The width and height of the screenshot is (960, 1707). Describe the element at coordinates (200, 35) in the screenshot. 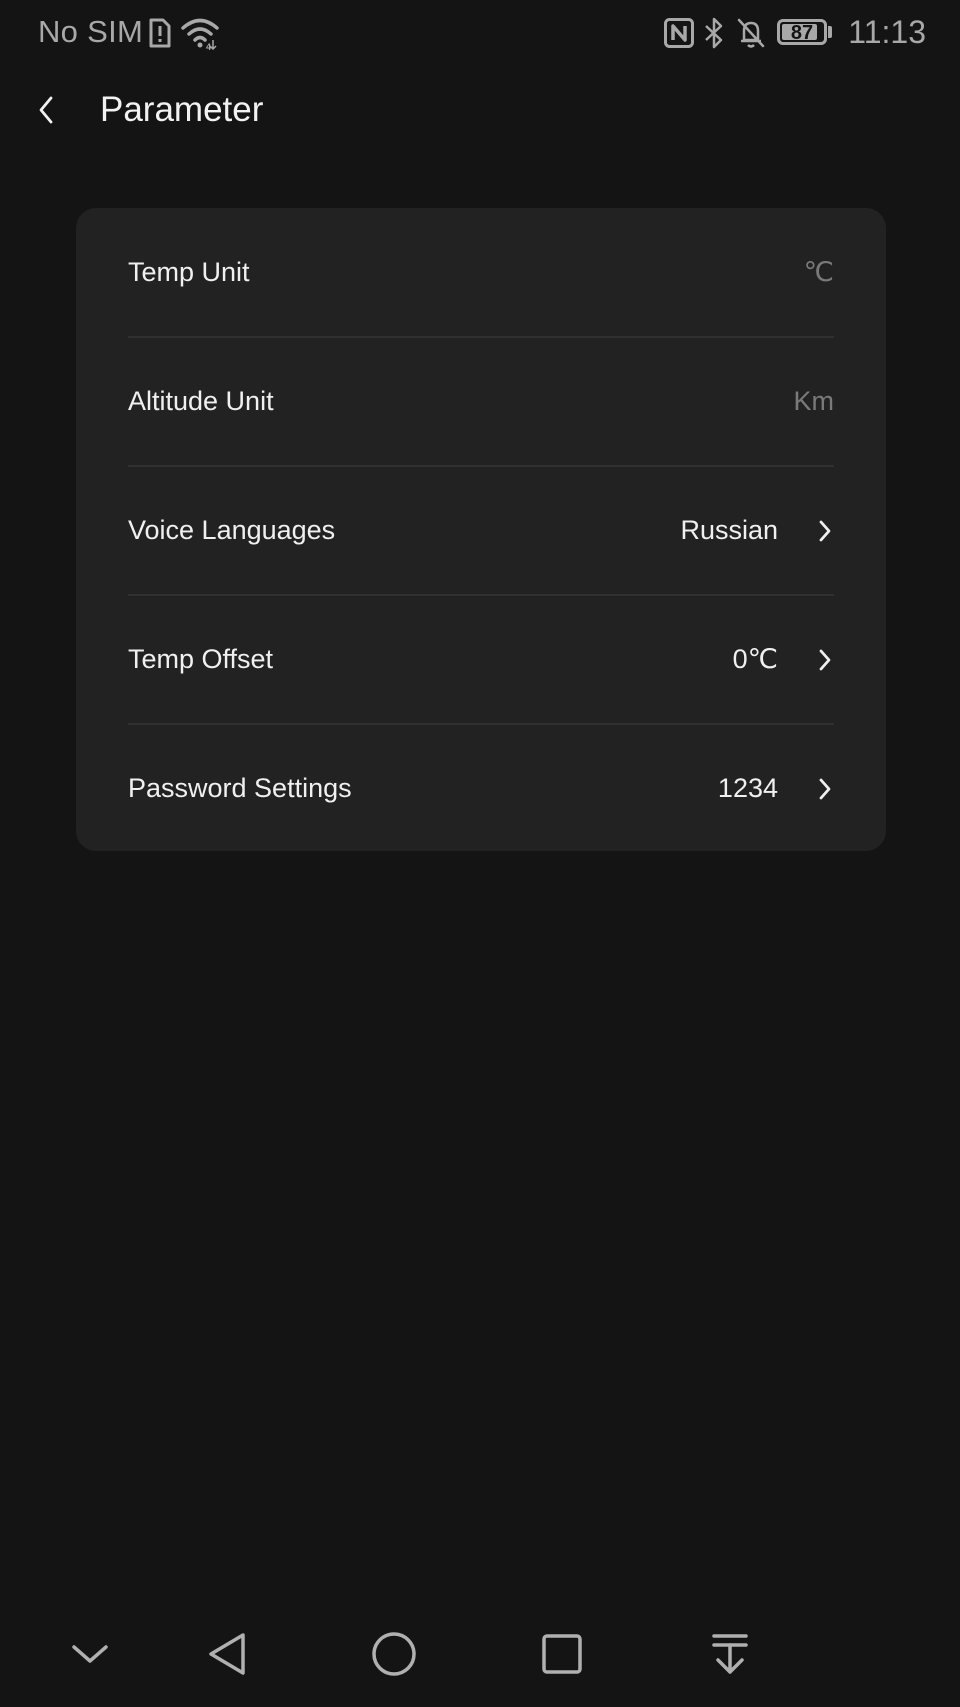

I see `wifi-icon: 4` at that location.